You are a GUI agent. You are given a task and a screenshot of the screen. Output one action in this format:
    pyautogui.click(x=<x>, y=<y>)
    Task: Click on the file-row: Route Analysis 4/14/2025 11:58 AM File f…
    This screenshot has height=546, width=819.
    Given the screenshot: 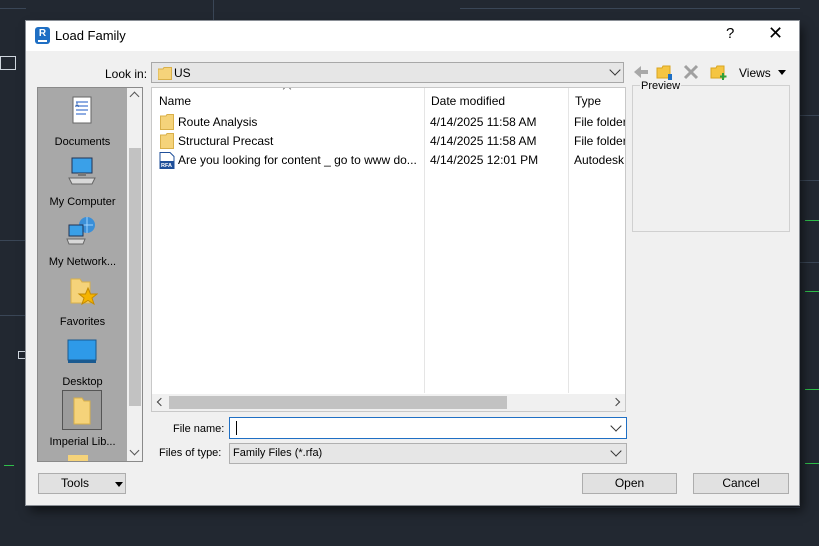 What is the action you would take?
    pyautogui.click(x=388, y=122)
    